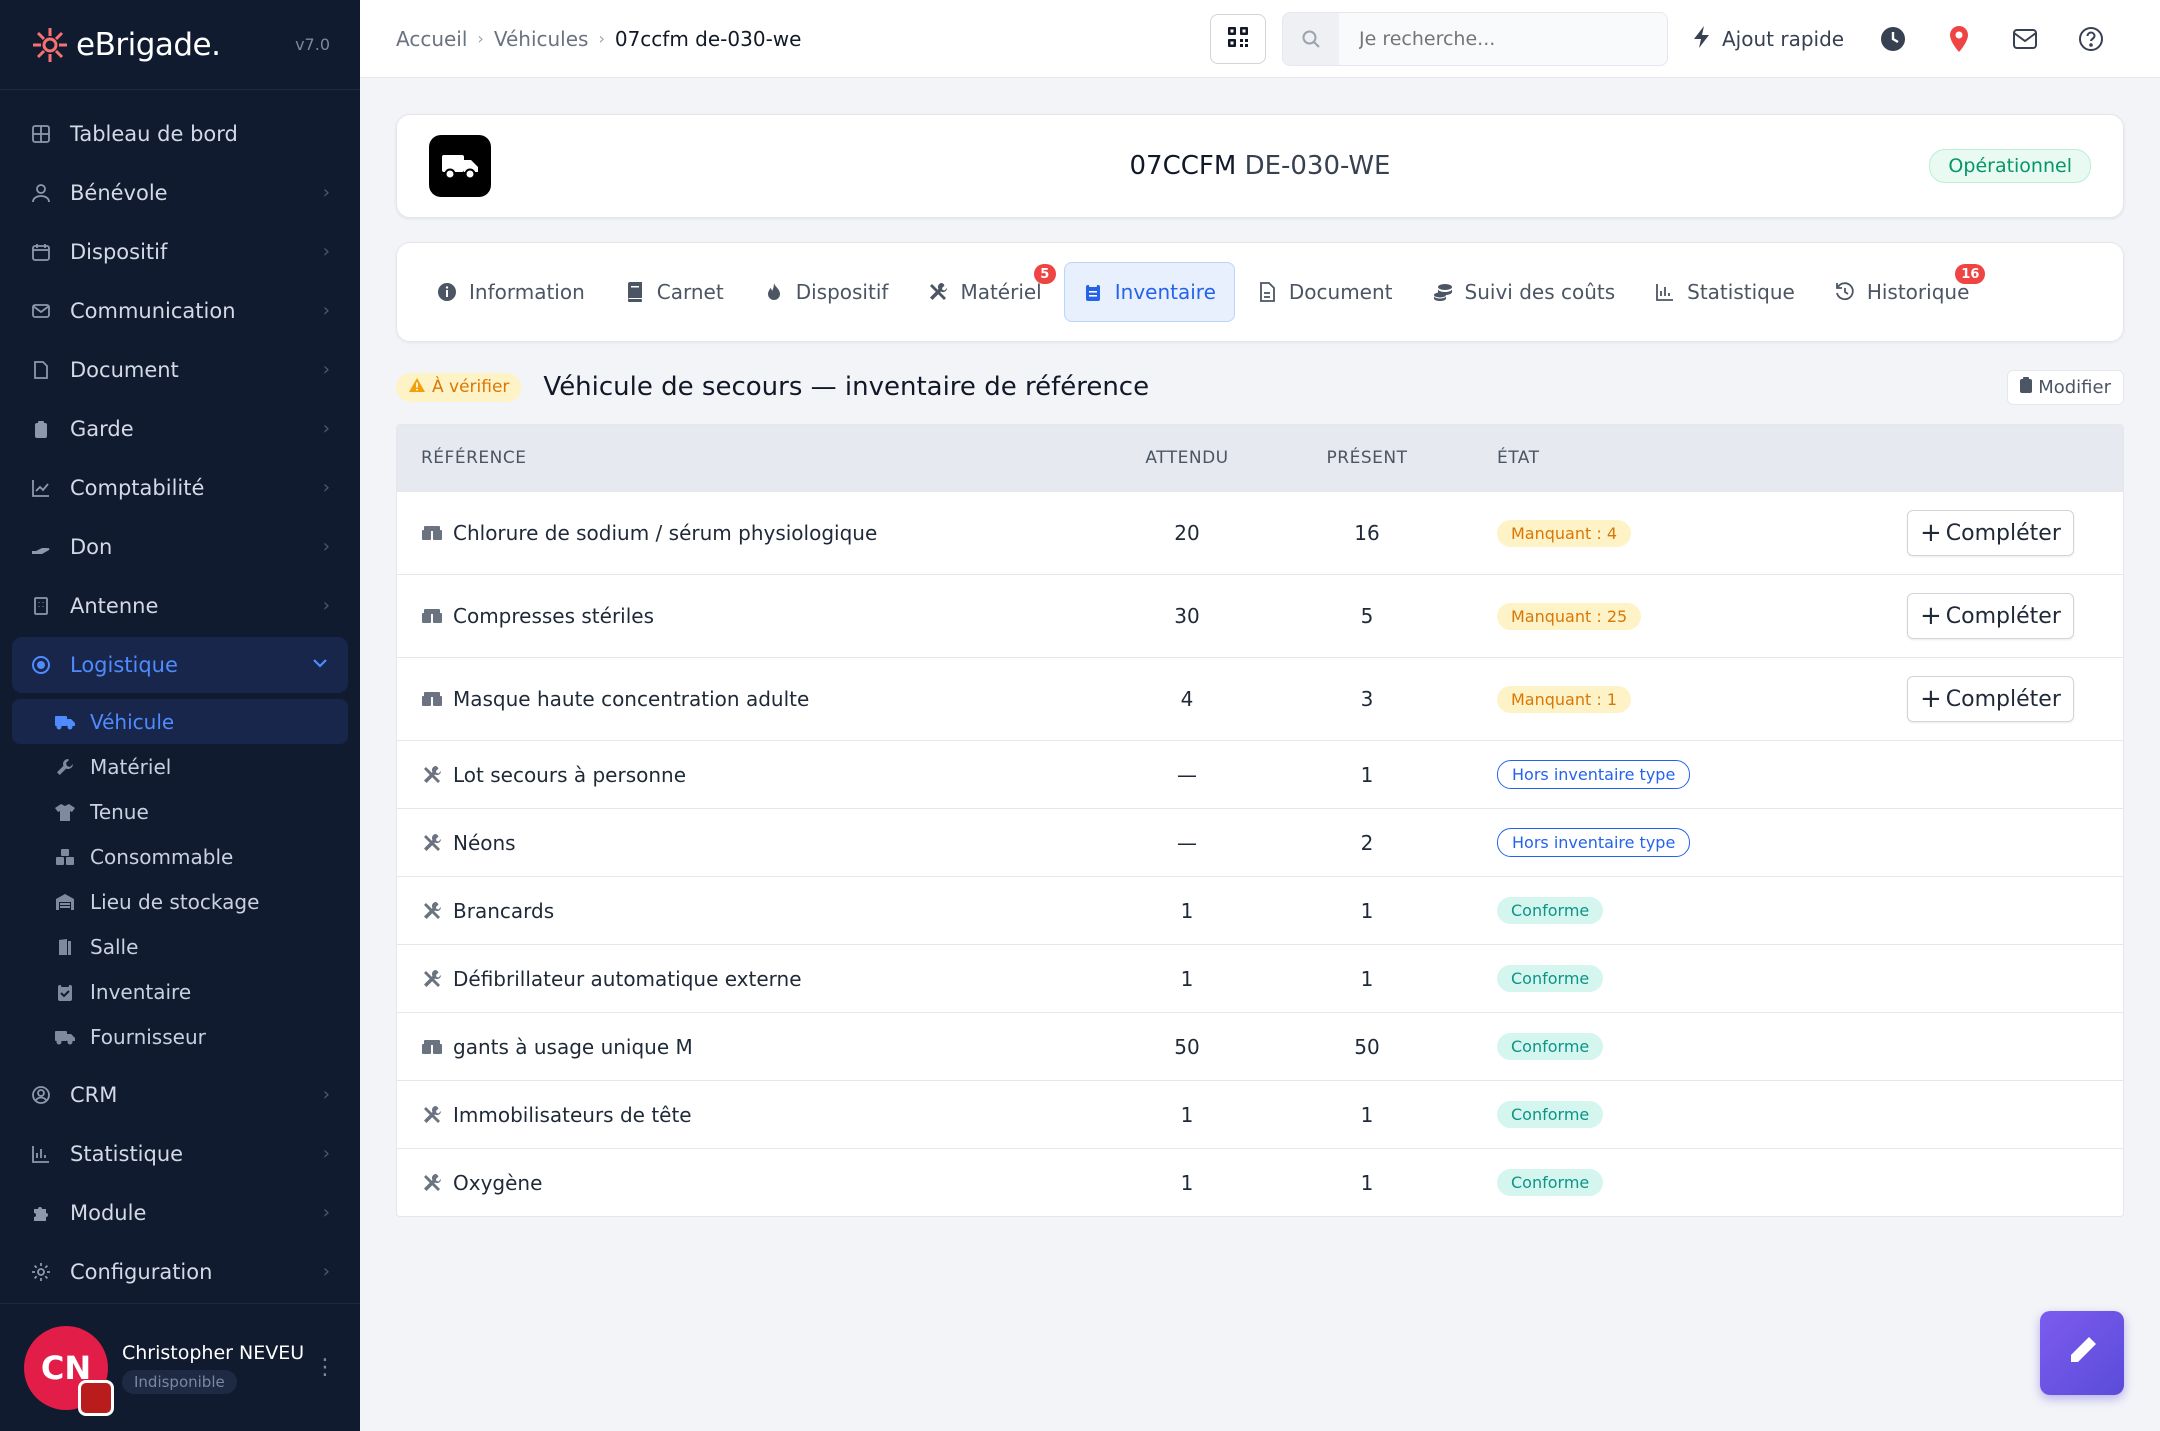 The image size is (2160, 1431). I want to click on sidebar-item-label: Tableau de bord, so click(154, 133).